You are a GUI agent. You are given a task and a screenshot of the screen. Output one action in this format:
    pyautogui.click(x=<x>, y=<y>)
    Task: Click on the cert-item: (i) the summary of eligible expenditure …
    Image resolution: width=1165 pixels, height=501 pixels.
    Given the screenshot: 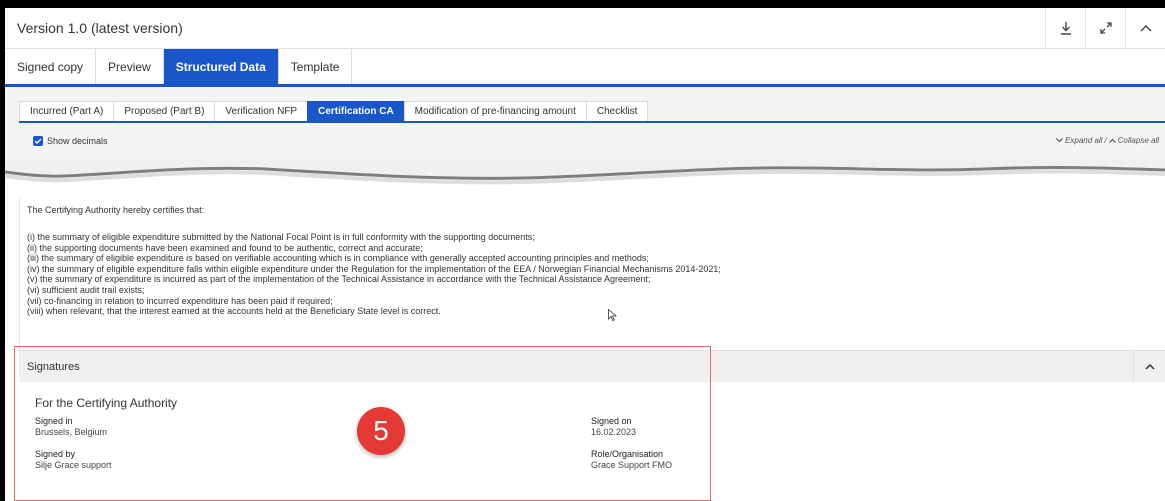 What is the action you would take?
    pyautogui.click(x=281, y=237)
    